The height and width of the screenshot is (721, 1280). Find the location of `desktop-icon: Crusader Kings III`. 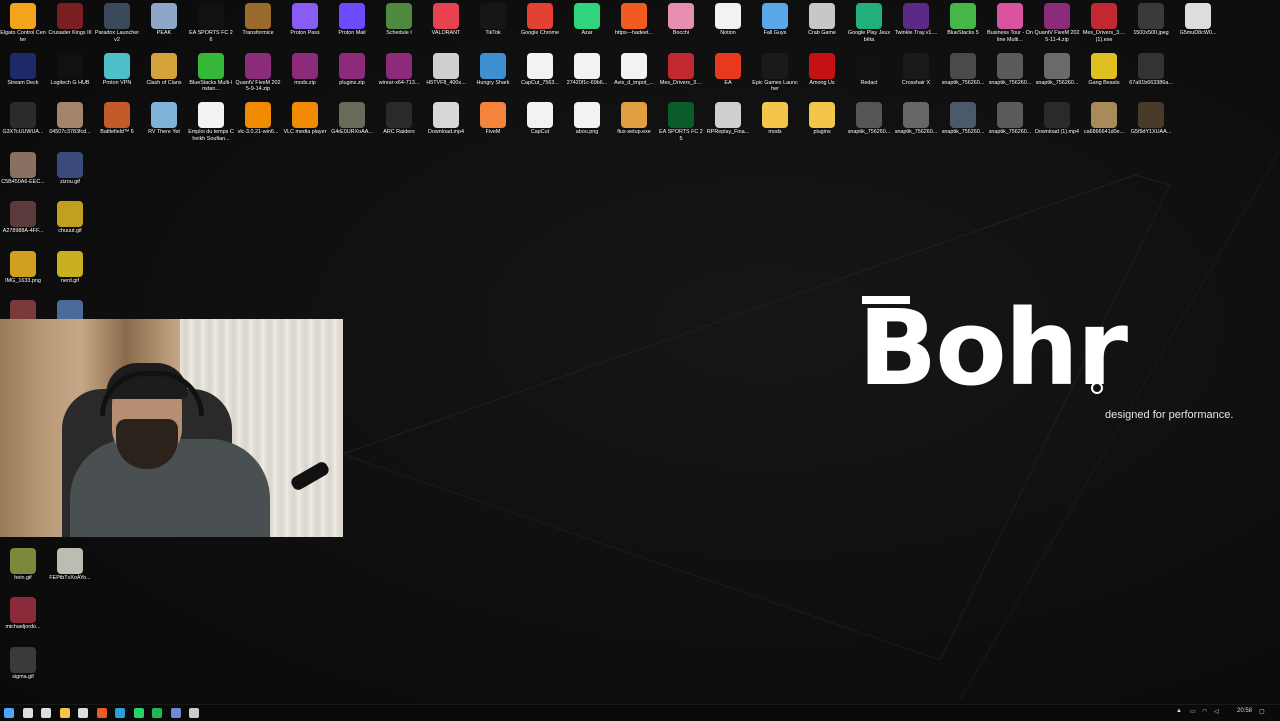

desktop-icon: Crusader Kings III is located at coordinates (70, 24).